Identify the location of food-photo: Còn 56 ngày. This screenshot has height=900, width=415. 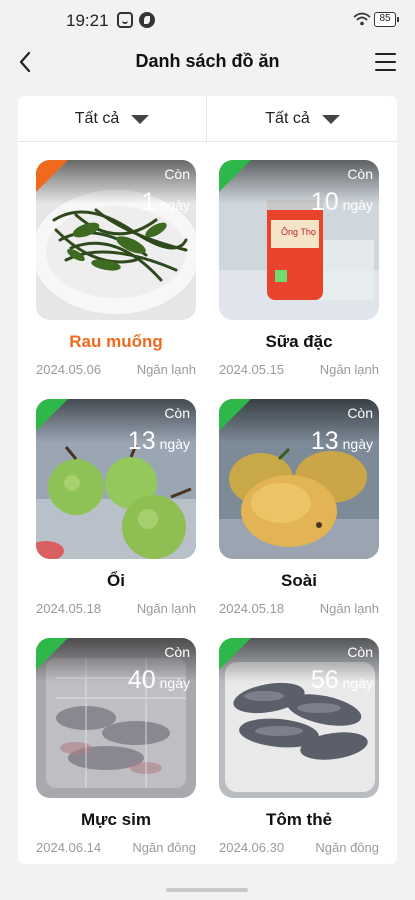
(299, 718).